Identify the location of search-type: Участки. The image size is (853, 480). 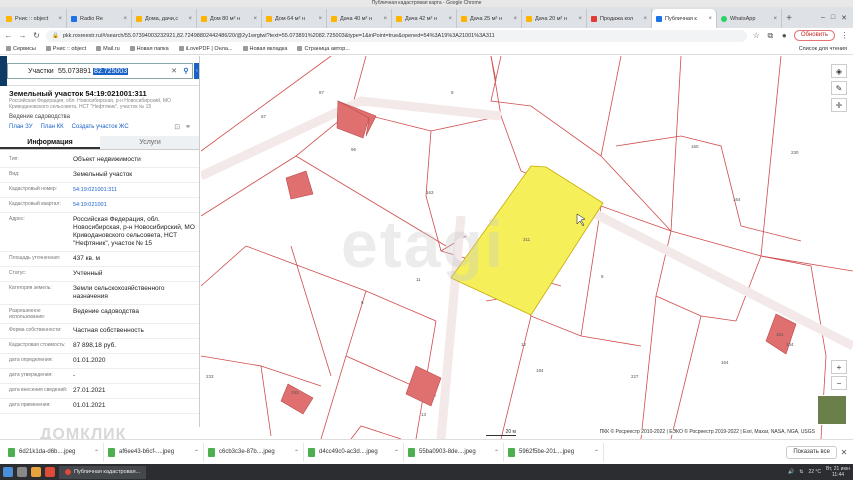
(31, 71).